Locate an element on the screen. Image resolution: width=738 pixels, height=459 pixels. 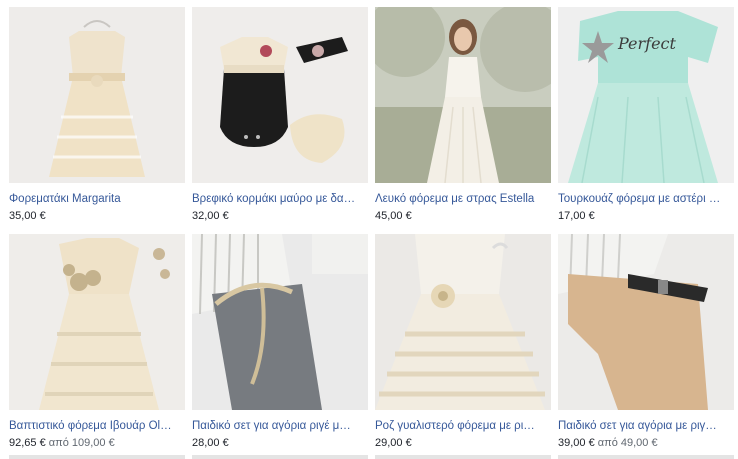
original-price: από 109,00 € is located at coordinates (81, 443).